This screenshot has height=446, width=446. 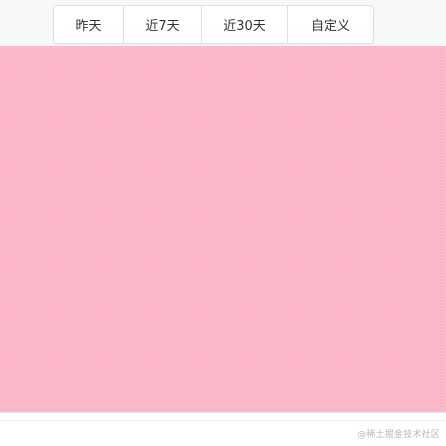 I want to click on option-yesterday-button: 昨天, so click(x=89, y=24).